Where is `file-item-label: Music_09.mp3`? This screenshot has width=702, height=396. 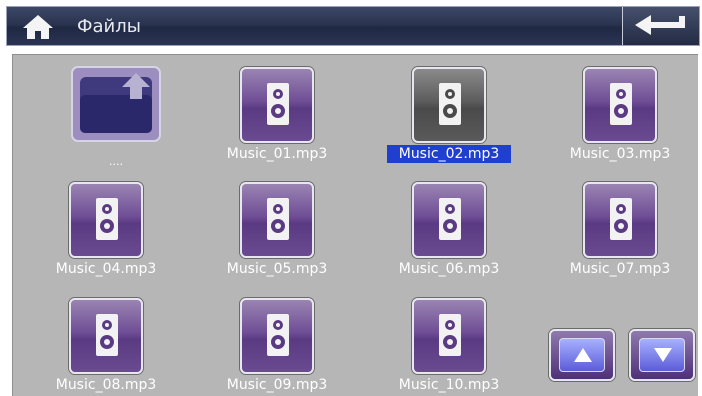
file-item-label: Music_09.mp3 is located at coordinates (277, 385).